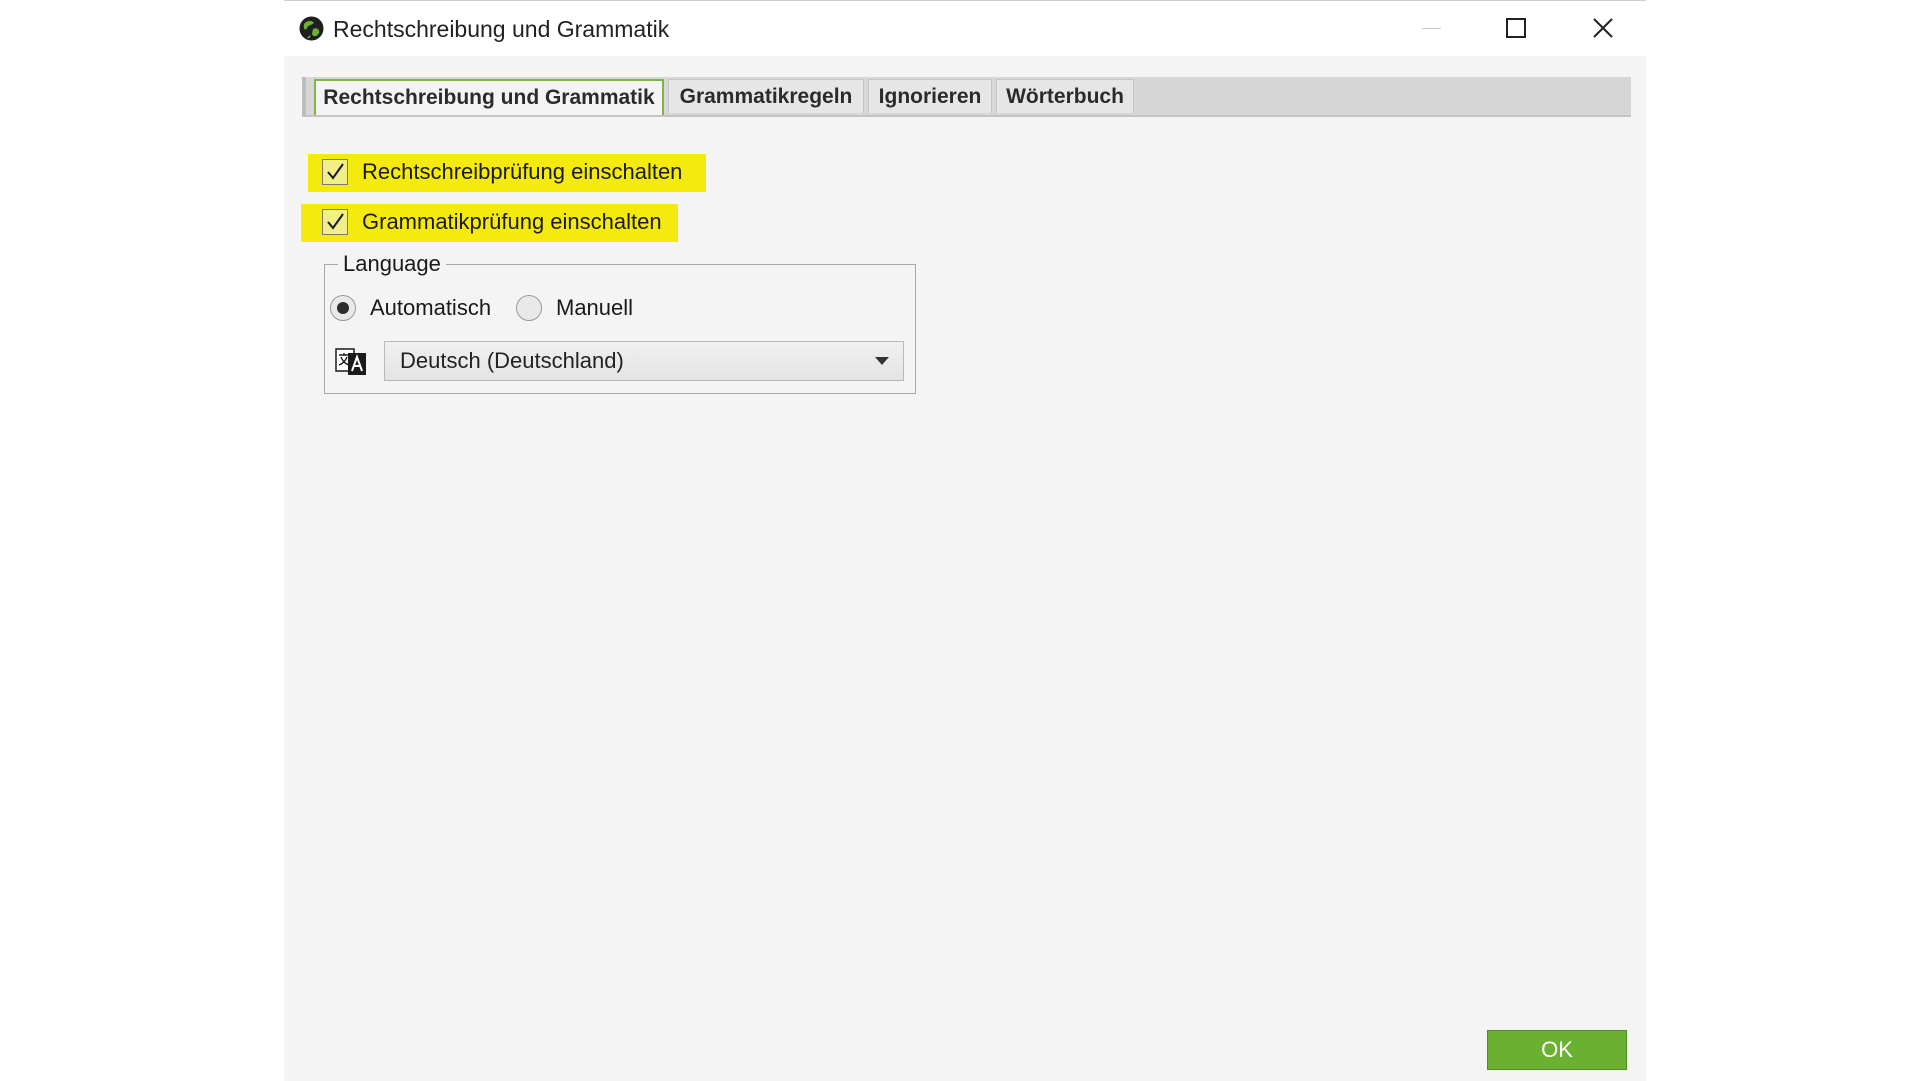  I want to click on tab-ignorieren: Ignorieren, so click(930, 96).